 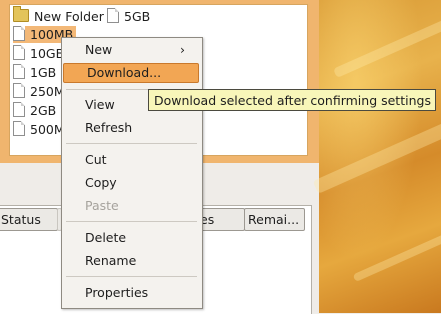 I want to click on menu-item-rename: Rename, so click(x=132, y=261).